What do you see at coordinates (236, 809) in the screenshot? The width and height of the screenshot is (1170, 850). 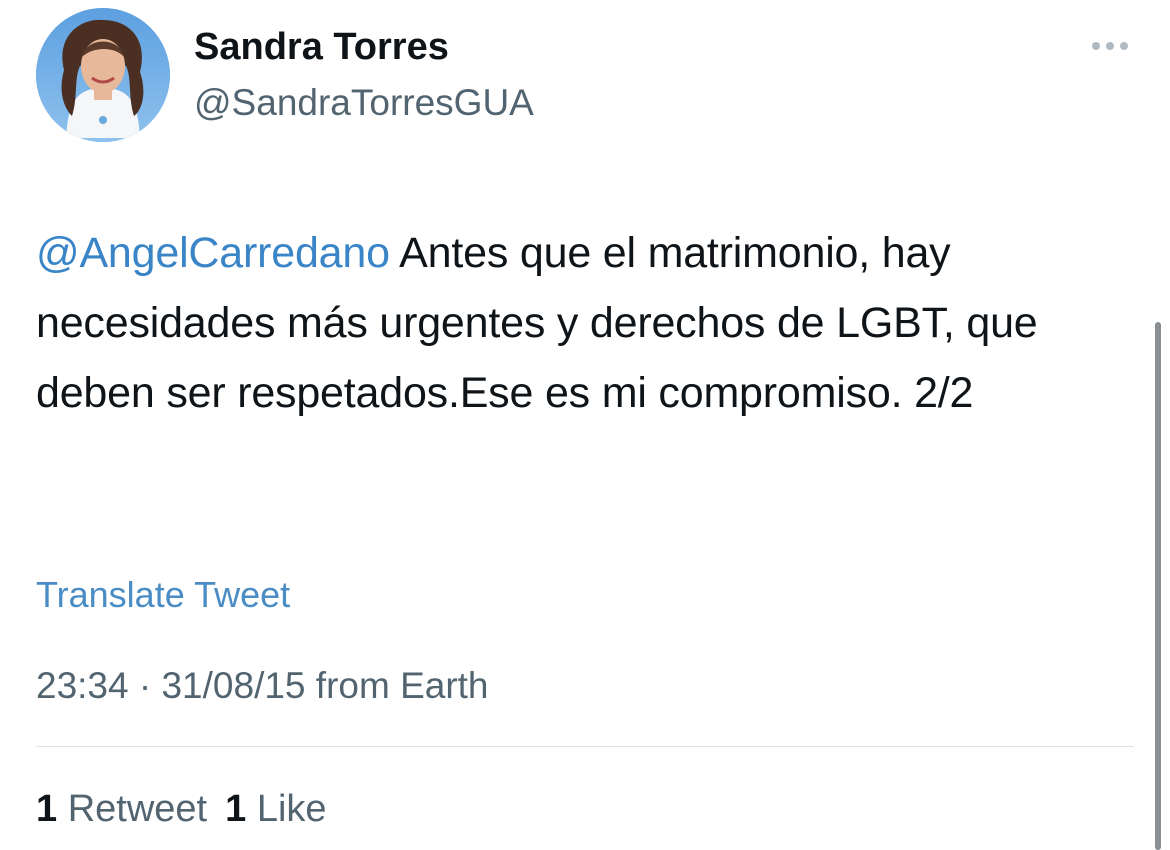 I see `likes-count: 1` at bounding box center [236, 809].